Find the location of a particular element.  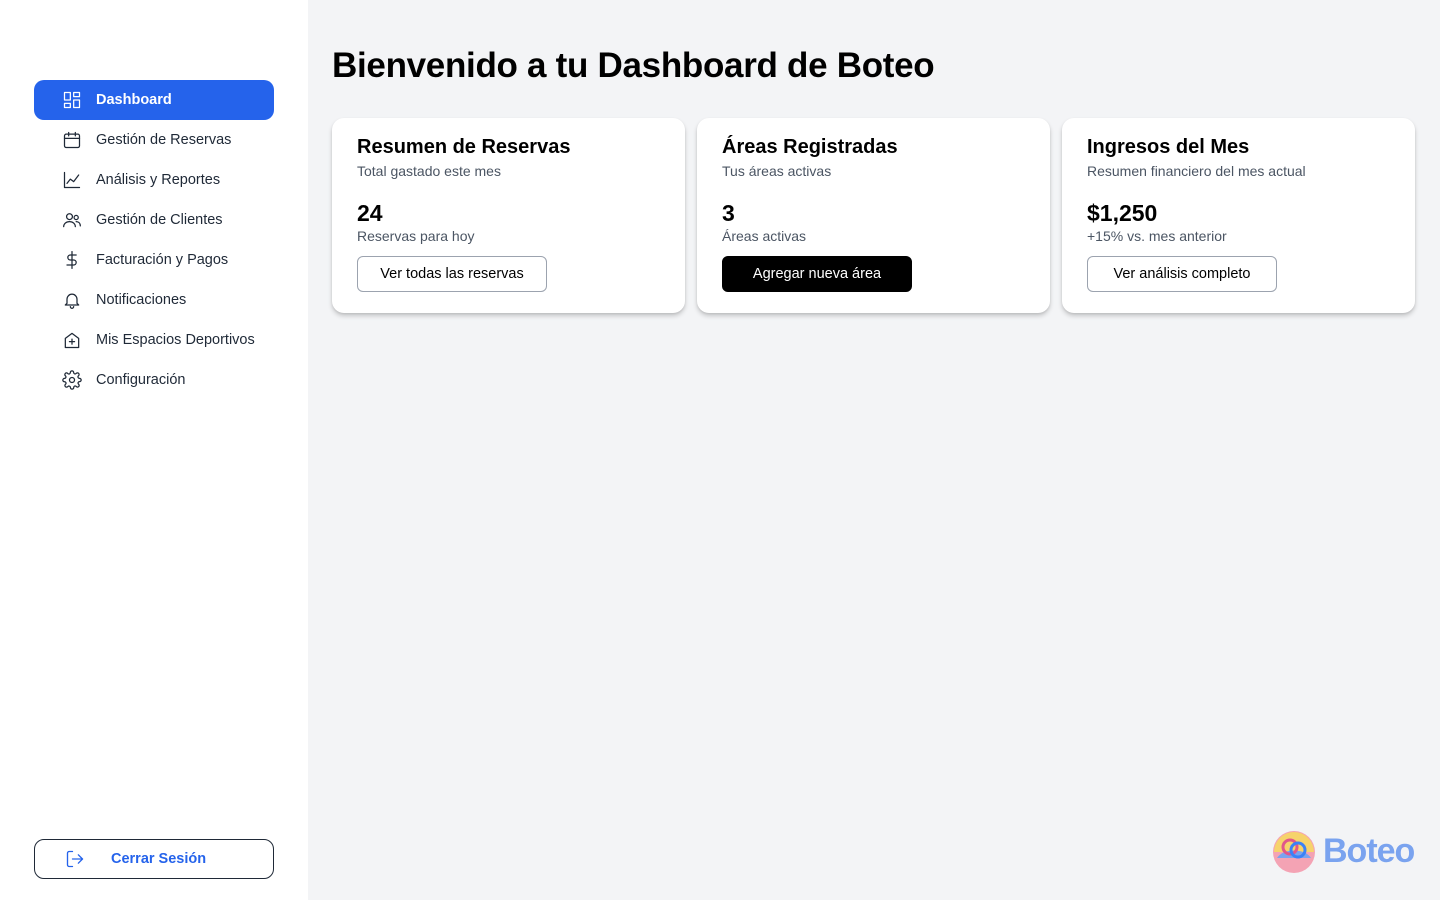

calendar-icon is located at coordinates (72, 140).